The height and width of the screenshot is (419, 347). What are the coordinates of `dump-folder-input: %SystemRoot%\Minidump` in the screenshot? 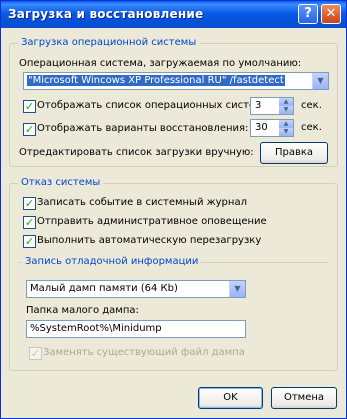 It's located at (136, 329).